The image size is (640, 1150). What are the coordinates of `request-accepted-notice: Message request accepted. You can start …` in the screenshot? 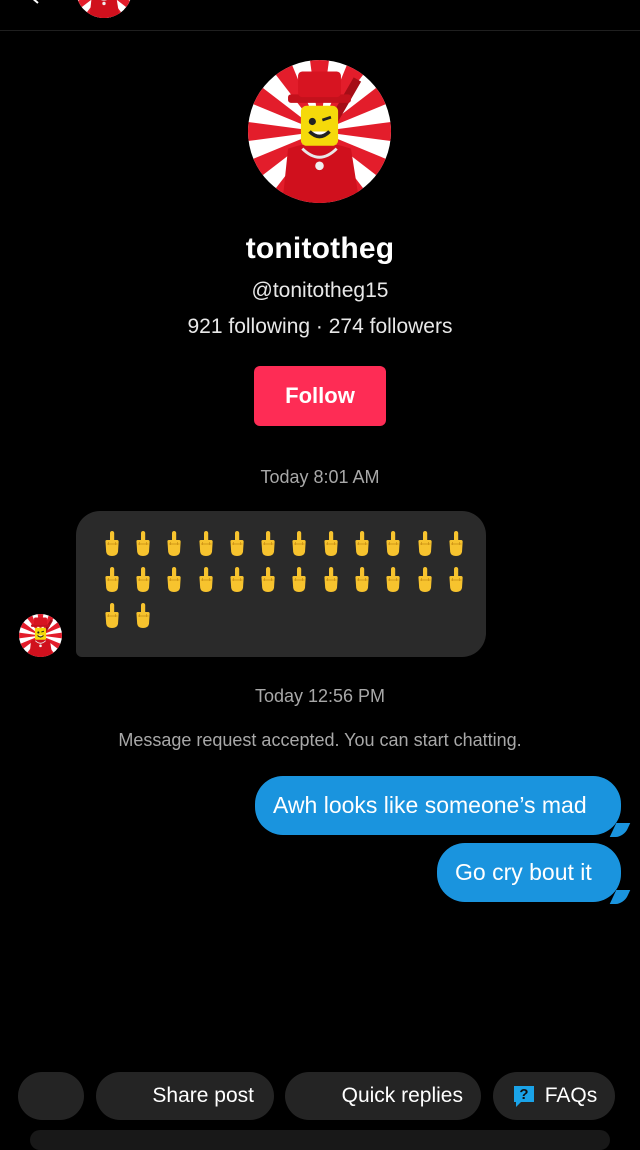 It's located at (320, 740).